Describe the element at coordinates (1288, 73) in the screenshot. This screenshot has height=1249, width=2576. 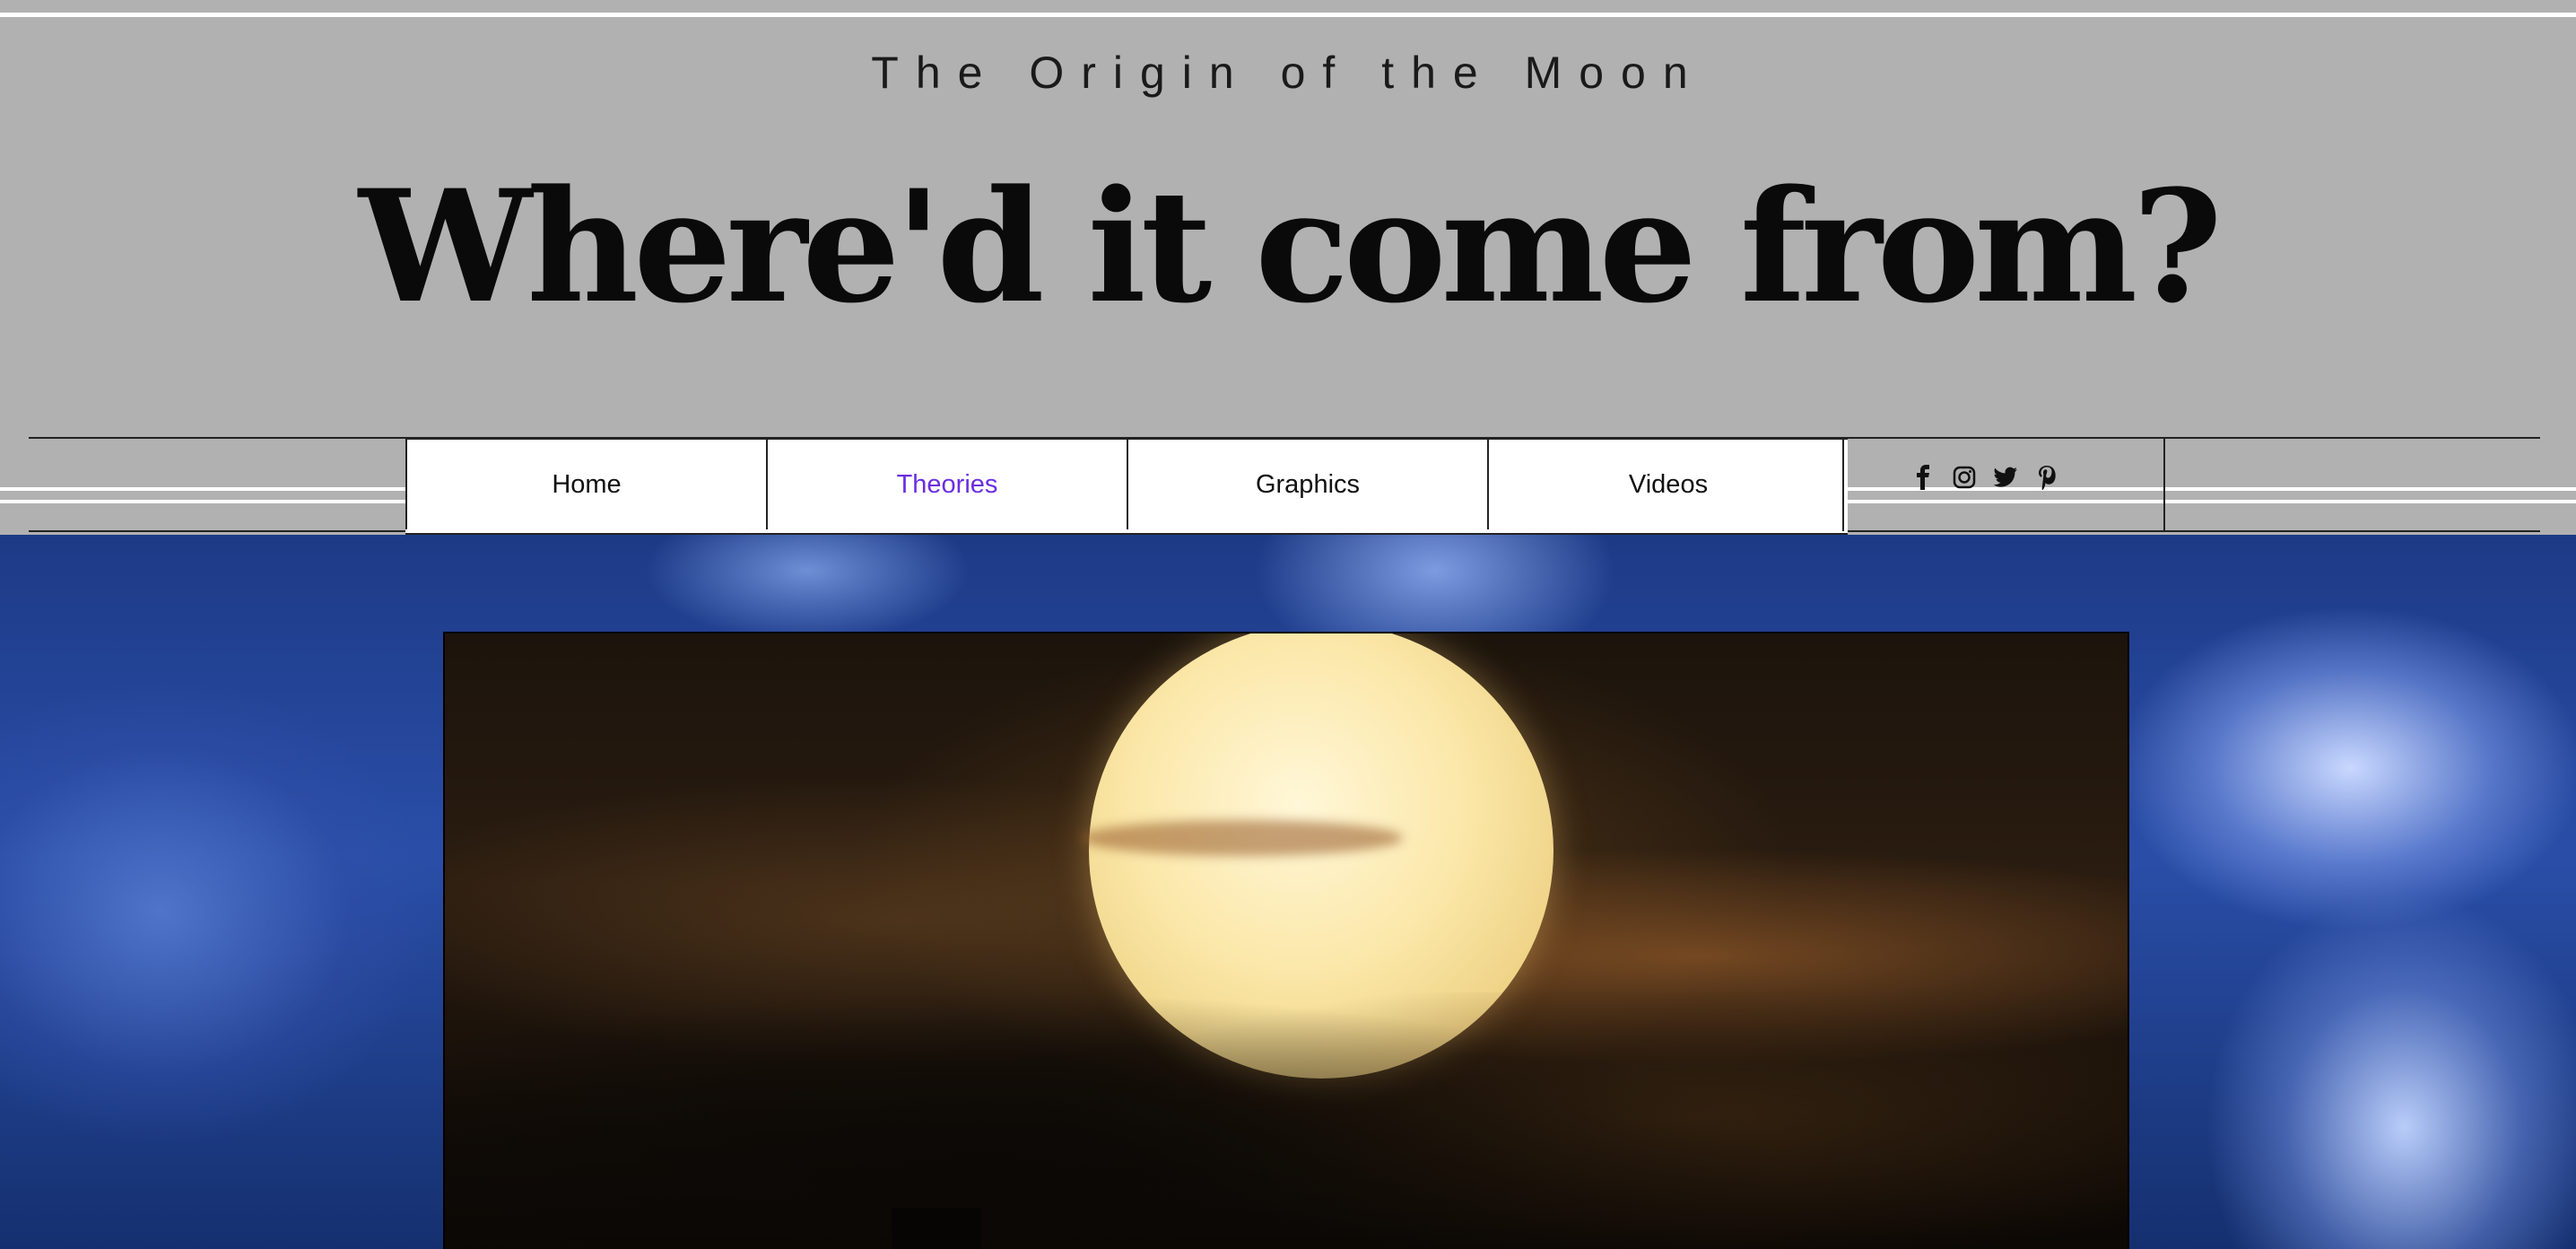
I see `site-subtitle: The Origin of the Moon` at that location.